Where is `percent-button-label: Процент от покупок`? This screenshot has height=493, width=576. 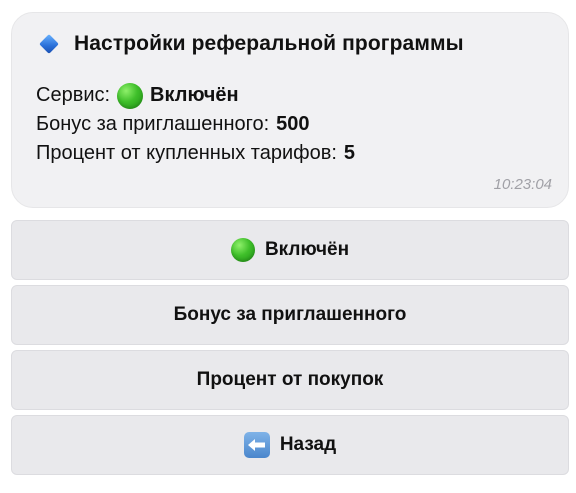
percent-button-label: Процент от покупок is located at coordinates (290, 379).